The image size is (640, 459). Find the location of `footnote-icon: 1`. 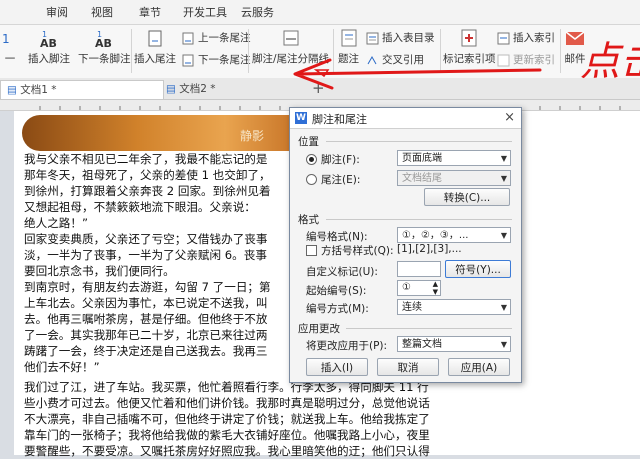

footnote-icon: 1 is located at coordinates (6, 39).